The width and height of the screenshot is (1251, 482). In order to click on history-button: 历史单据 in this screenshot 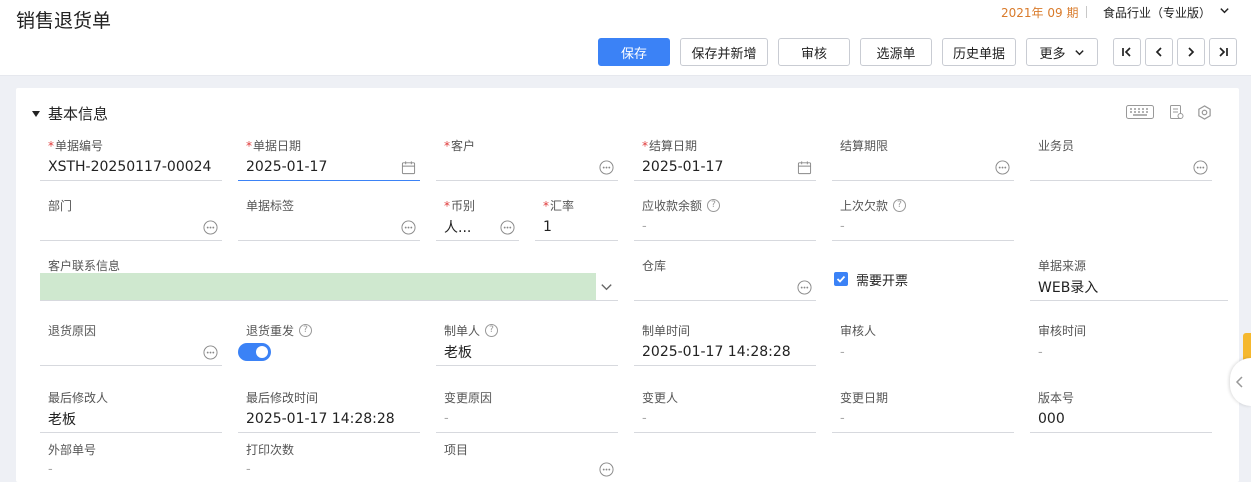, I will do `click(979, 52)`.